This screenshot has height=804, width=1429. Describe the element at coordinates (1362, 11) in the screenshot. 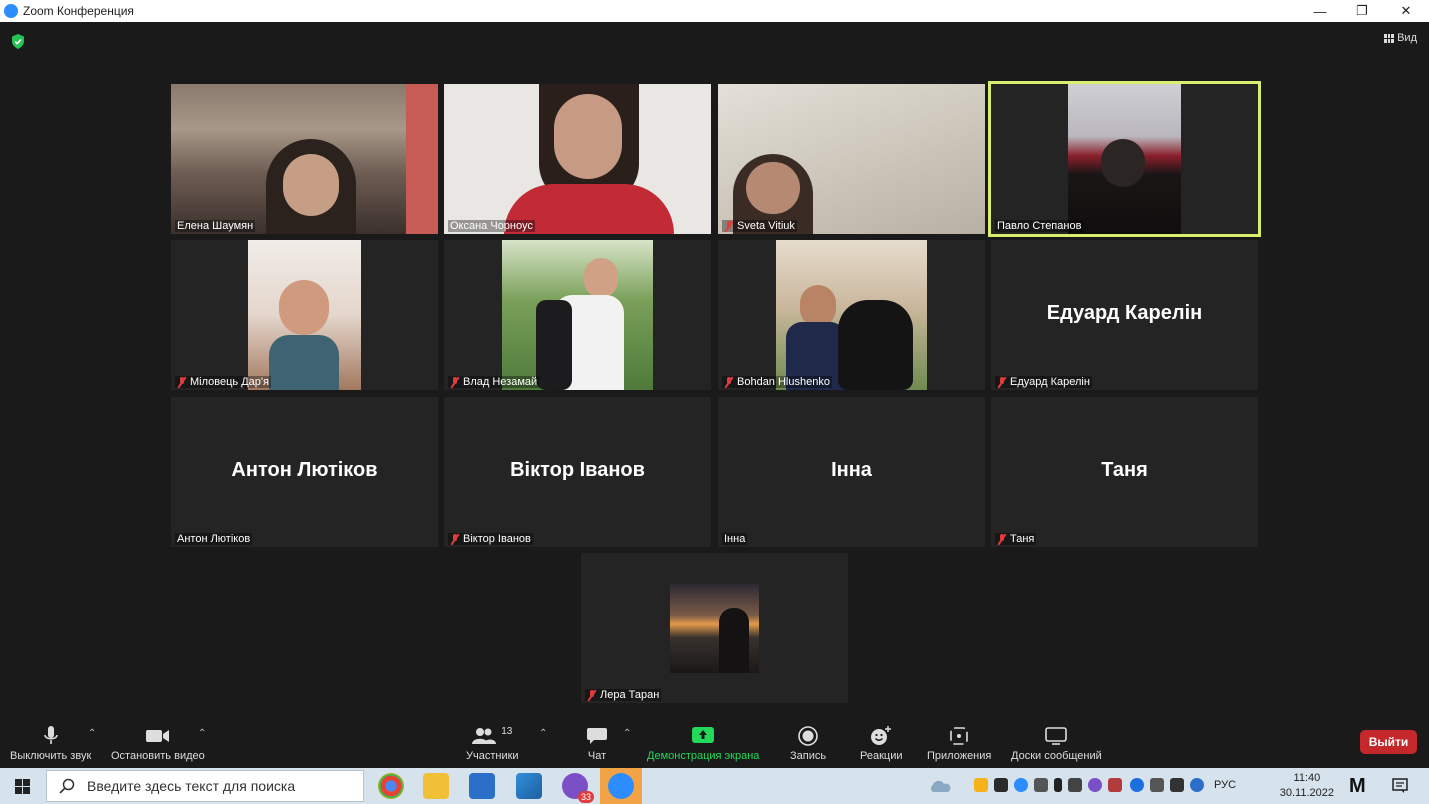

I see `maximize-button: ❐` at that location.